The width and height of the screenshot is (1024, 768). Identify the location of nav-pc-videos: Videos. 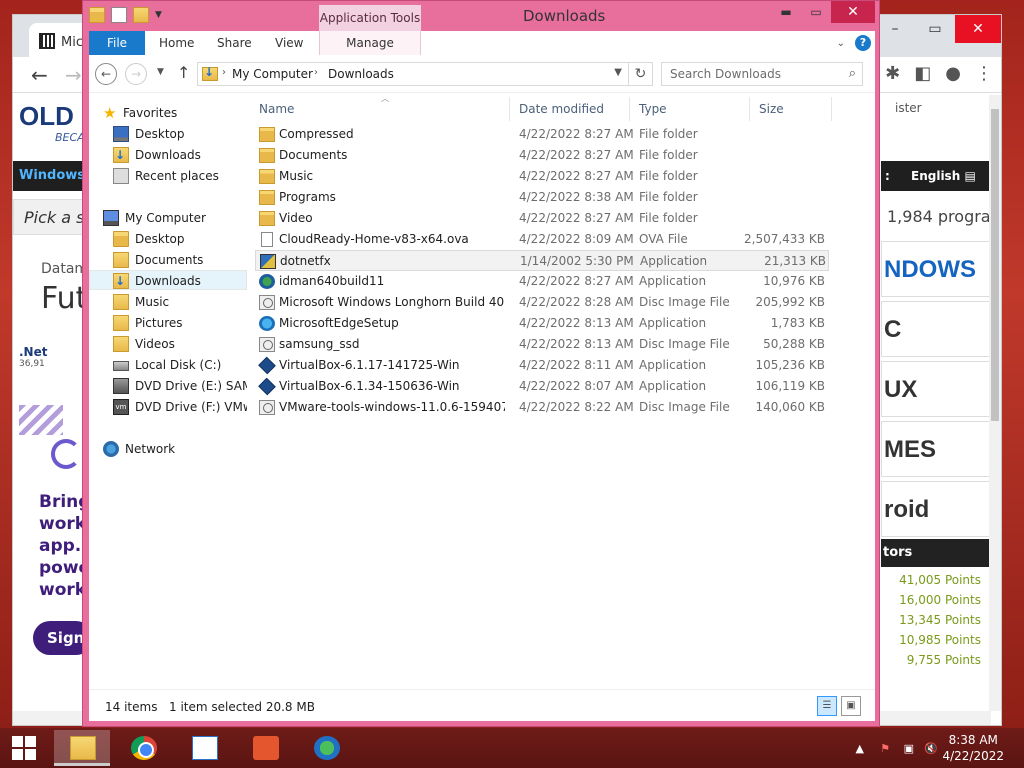
(168, 344).